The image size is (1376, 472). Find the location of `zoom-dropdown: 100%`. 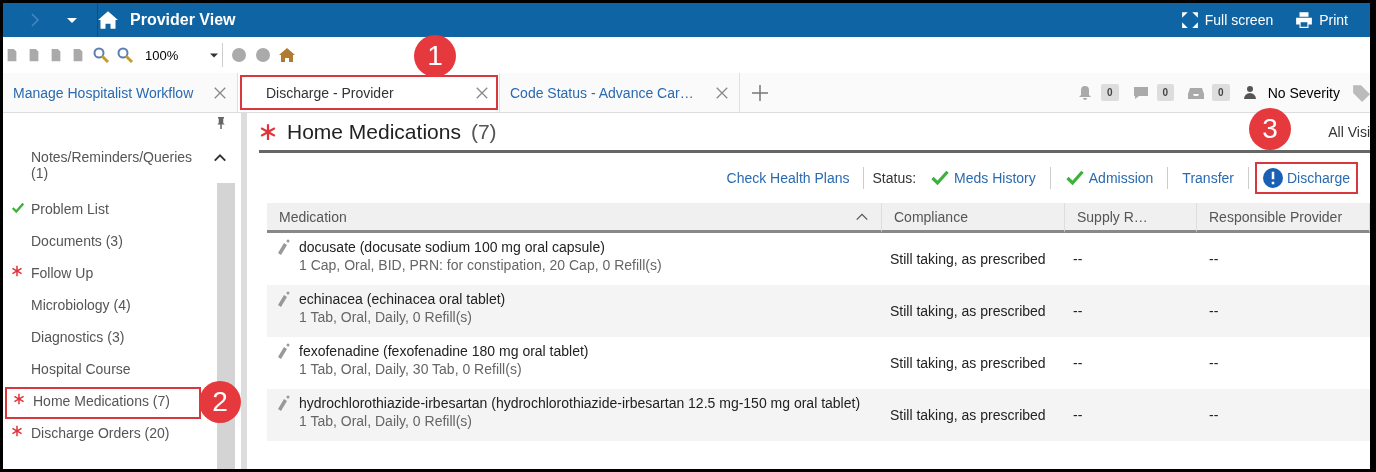

zoom-dropdown: 100% is located at coordinates (182, 55).